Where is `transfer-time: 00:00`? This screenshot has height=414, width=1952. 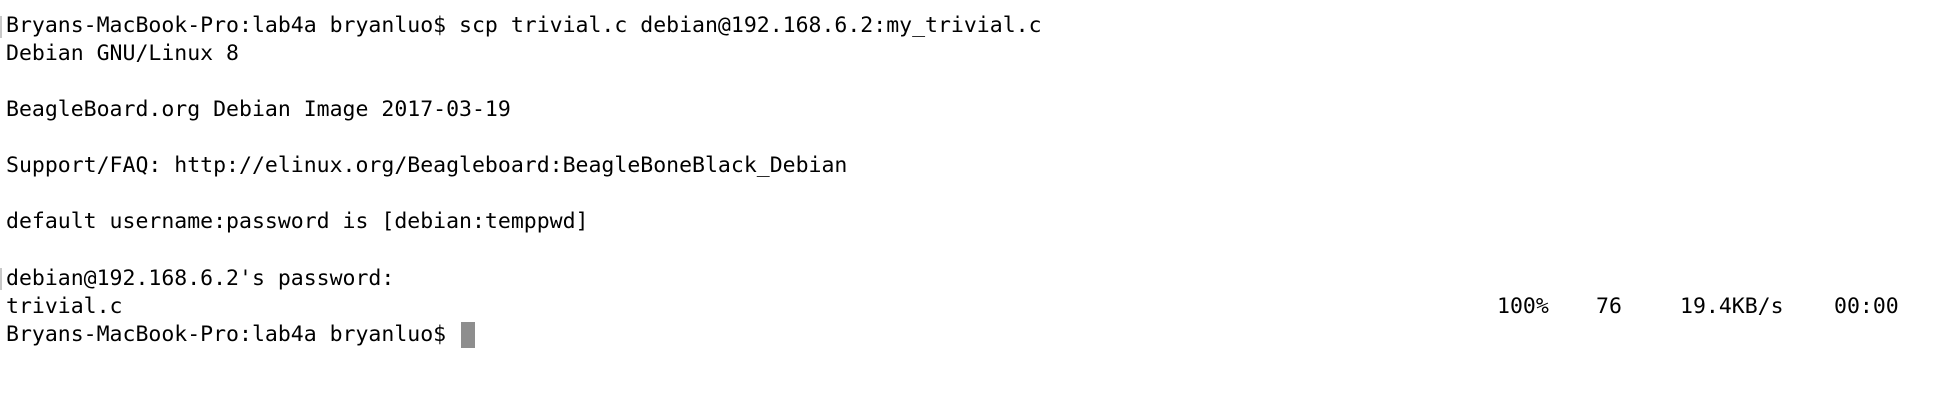 transfer-time: 00:00 is located at coordinates (1866, 306).